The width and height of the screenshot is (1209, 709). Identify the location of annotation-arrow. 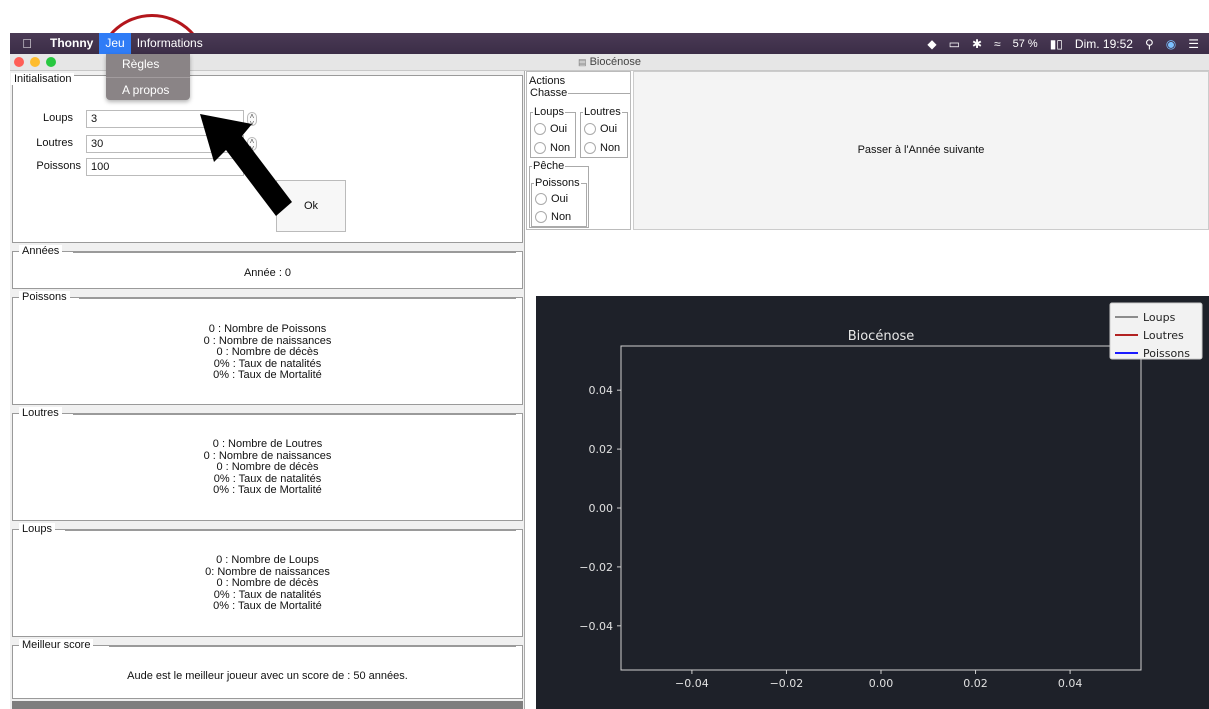
(246, 165).